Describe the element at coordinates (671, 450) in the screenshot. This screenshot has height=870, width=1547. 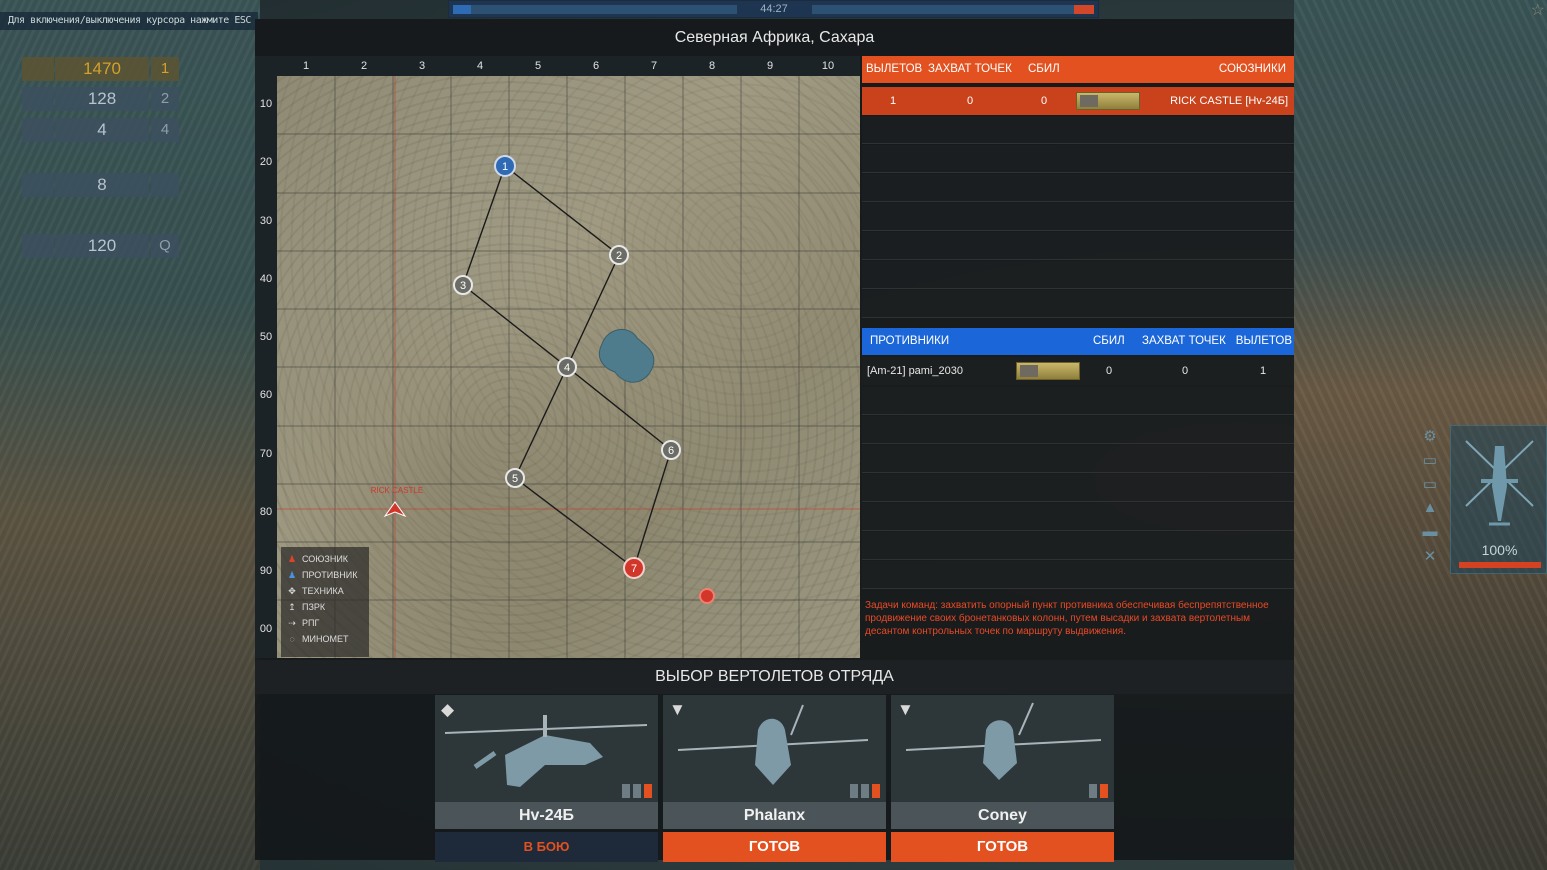
I see `waypoint-6: 6` at that location.